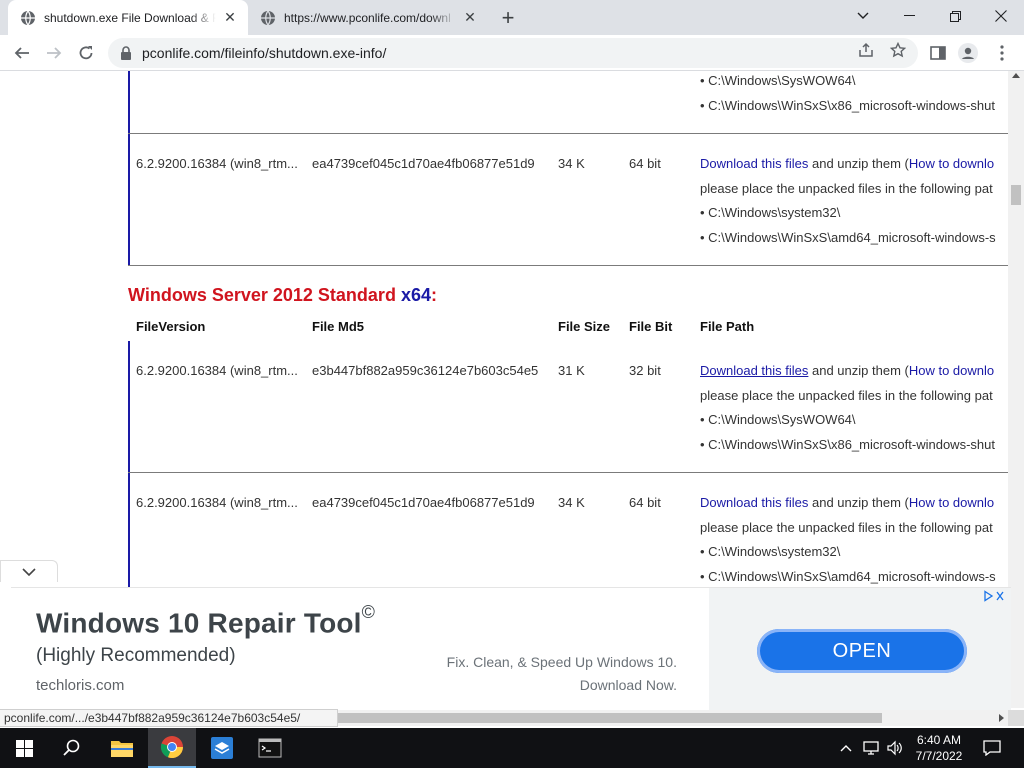 Image resolution: width=1024 pixels, height=768 pixels. Describe the element at coordinates (994, 597) in the screenshot. I see `adchoices-icon` at that location.